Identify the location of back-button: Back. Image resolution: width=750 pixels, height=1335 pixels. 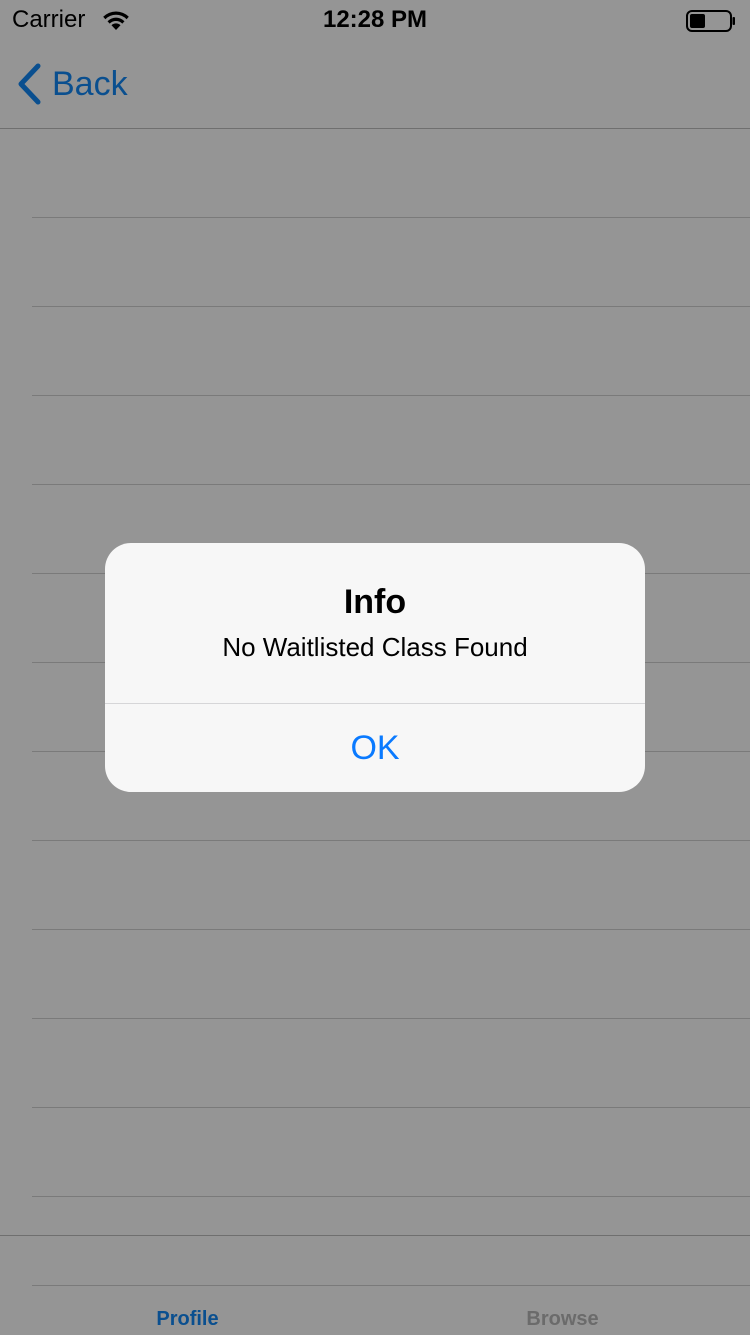
(72, 84).